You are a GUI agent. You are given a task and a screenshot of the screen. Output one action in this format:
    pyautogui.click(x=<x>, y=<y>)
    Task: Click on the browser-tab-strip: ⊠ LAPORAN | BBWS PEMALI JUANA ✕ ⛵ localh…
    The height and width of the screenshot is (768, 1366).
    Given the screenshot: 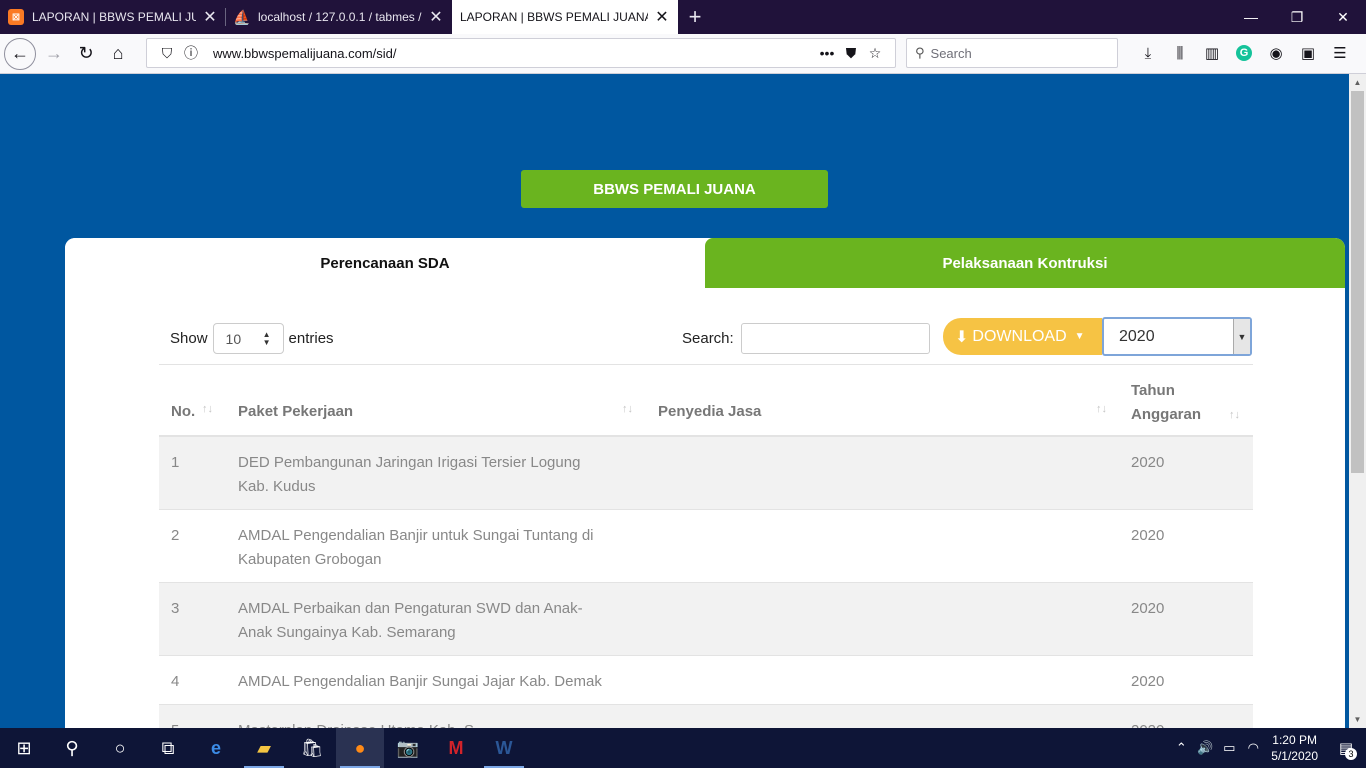 What is the action you would take?
    pyautogui.click(x=683, y=17)
    